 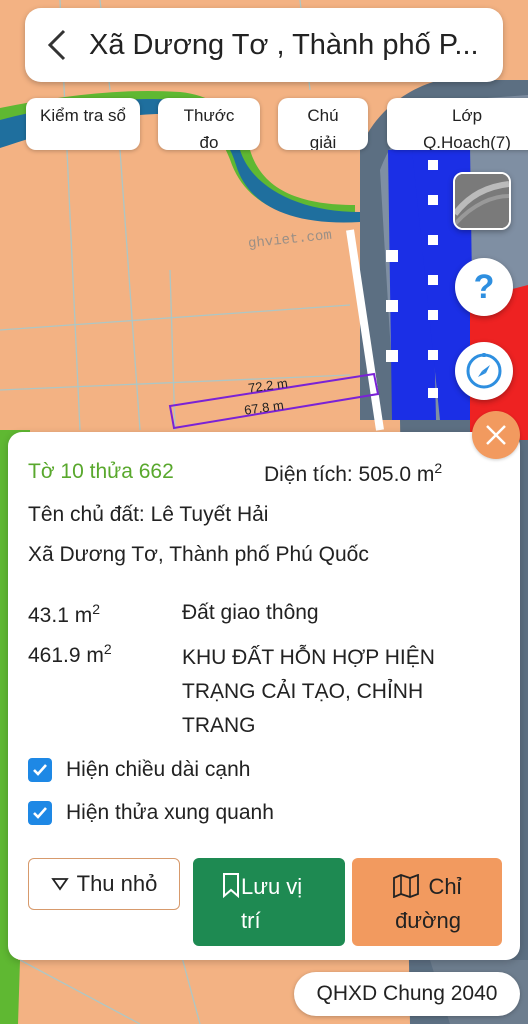 I want to click on question-icon: ?, so click(x=484, y=287).